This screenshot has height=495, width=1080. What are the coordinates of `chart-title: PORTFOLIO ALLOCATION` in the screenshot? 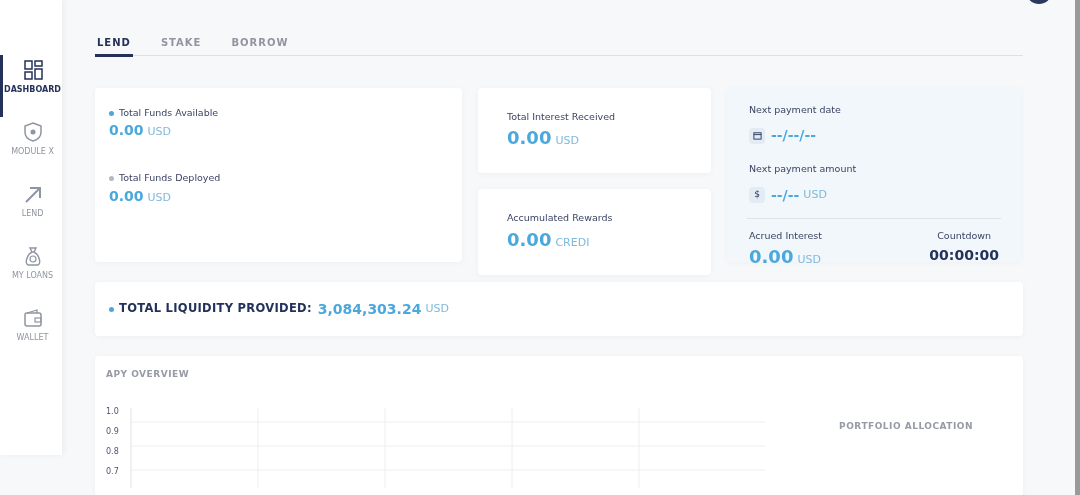 It's located at (906, 426).